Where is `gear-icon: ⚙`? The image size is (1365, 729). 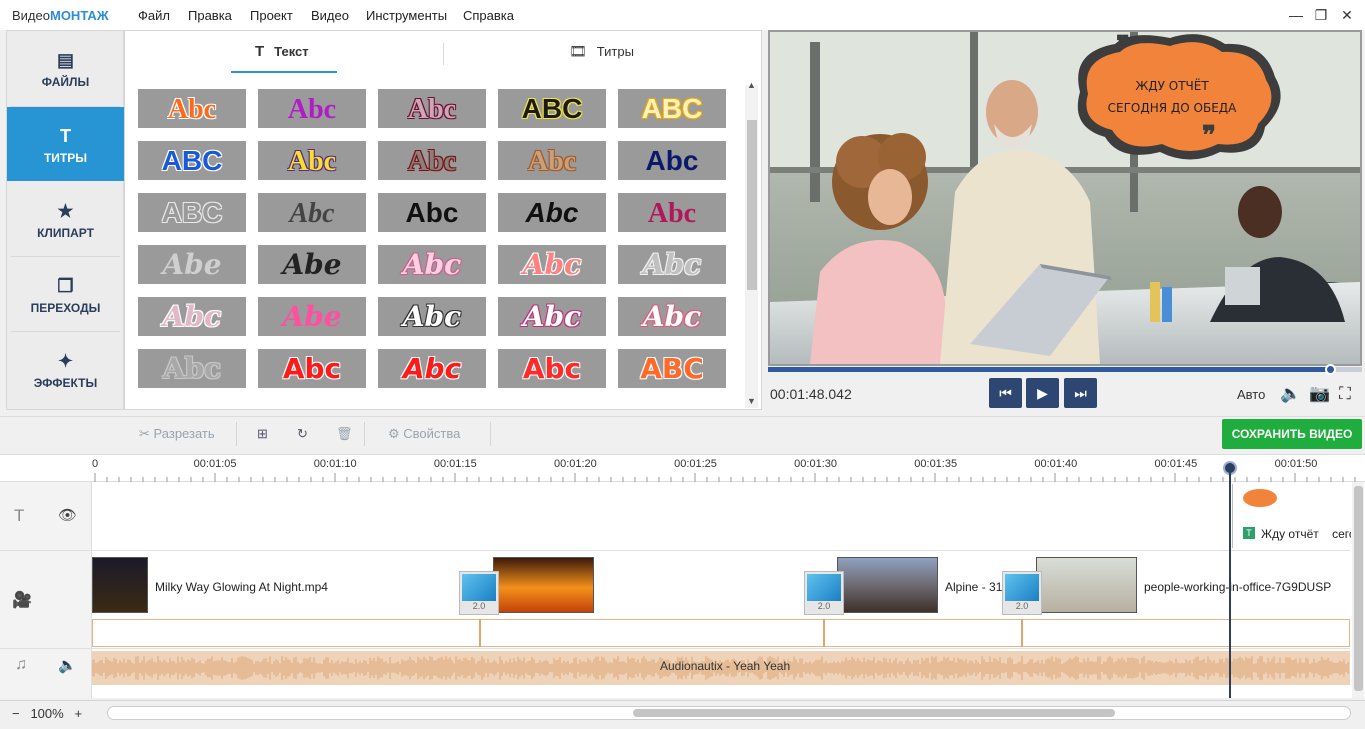
gear-icon: ⚙ is located at coordinates (394, 433).